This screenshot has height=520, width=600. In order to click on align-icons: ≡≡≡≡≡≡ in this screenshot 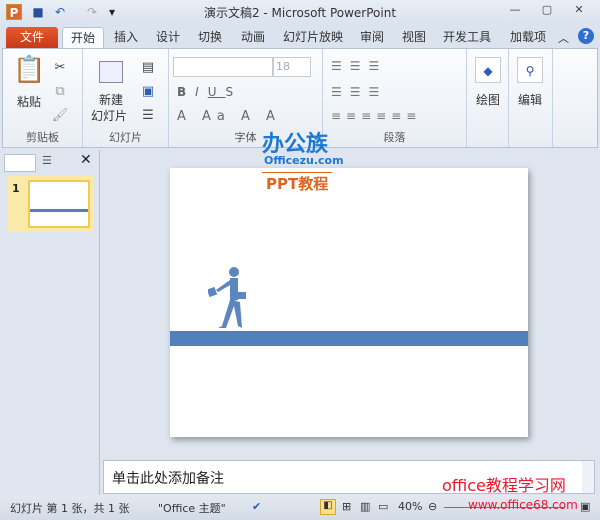, I will do `click(376, 116)`.